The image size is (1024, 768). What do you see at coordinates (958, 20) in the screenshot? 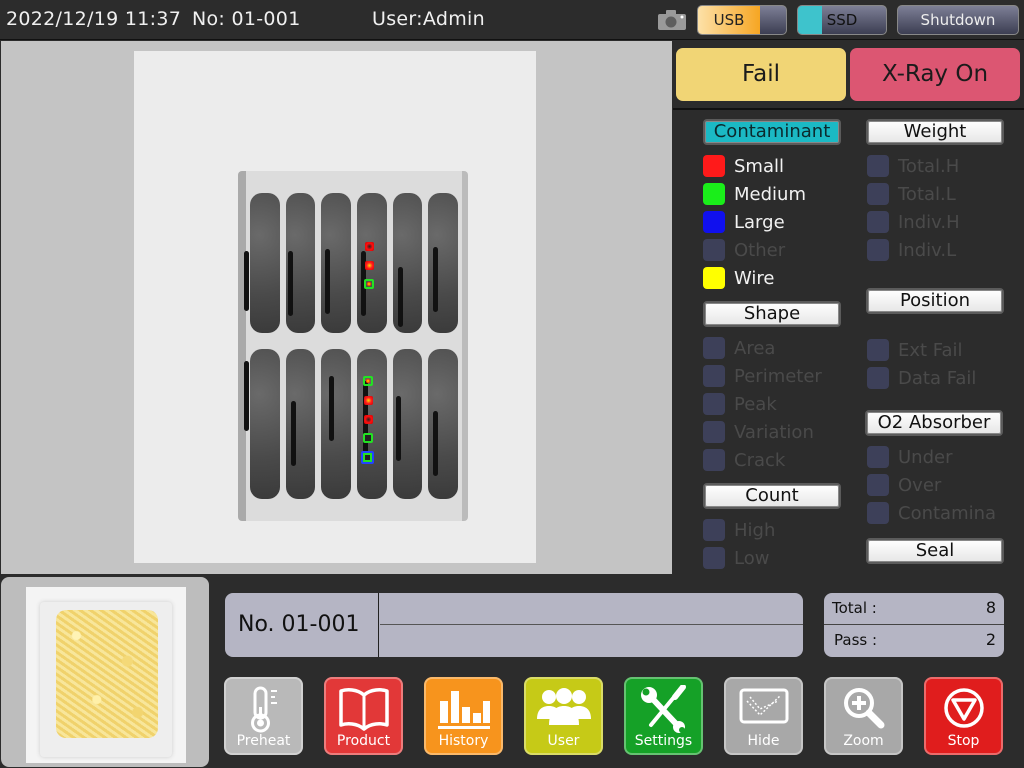
I see `shutdown-button: Shutdown` at bounding box center [958, 20].